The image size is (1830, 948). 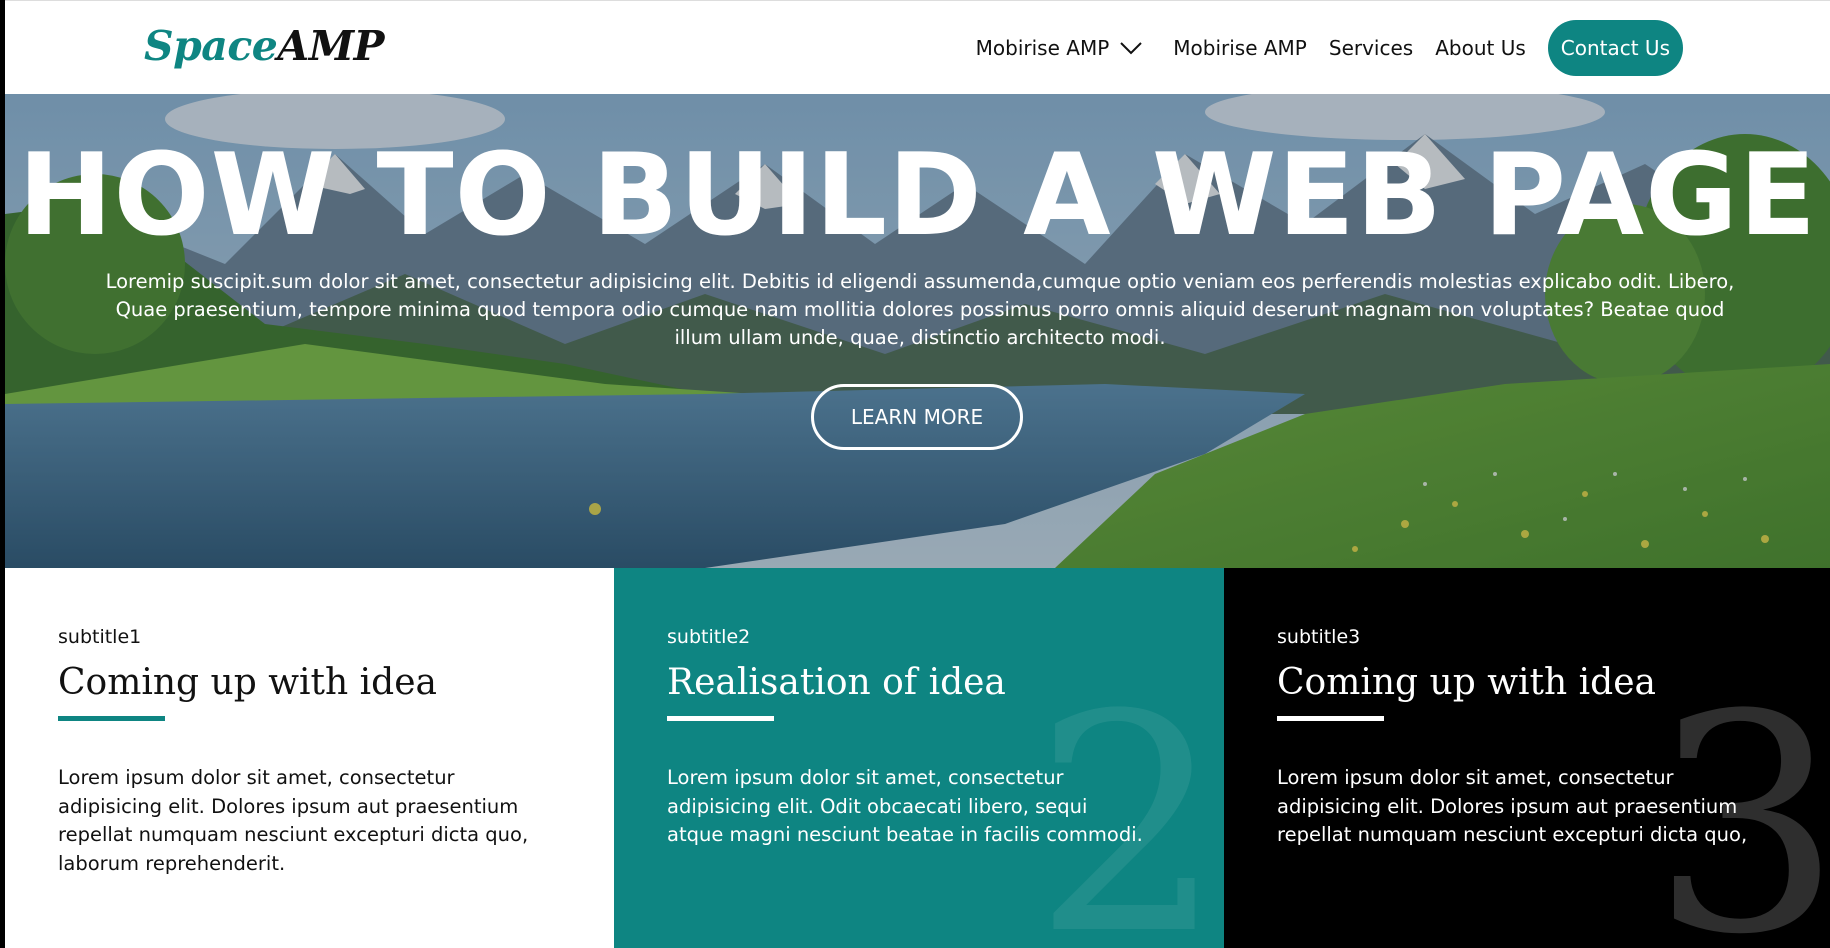 I want to click on nav-item-services: Services, so click(x=1371, y=48).